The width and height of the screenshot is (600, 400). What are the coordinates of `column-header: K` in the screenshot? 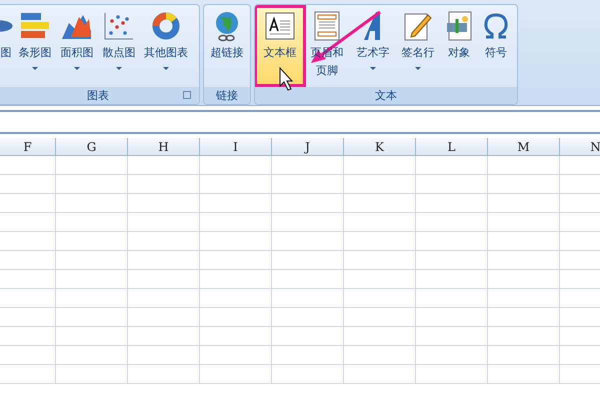 It's located at (380, 147).